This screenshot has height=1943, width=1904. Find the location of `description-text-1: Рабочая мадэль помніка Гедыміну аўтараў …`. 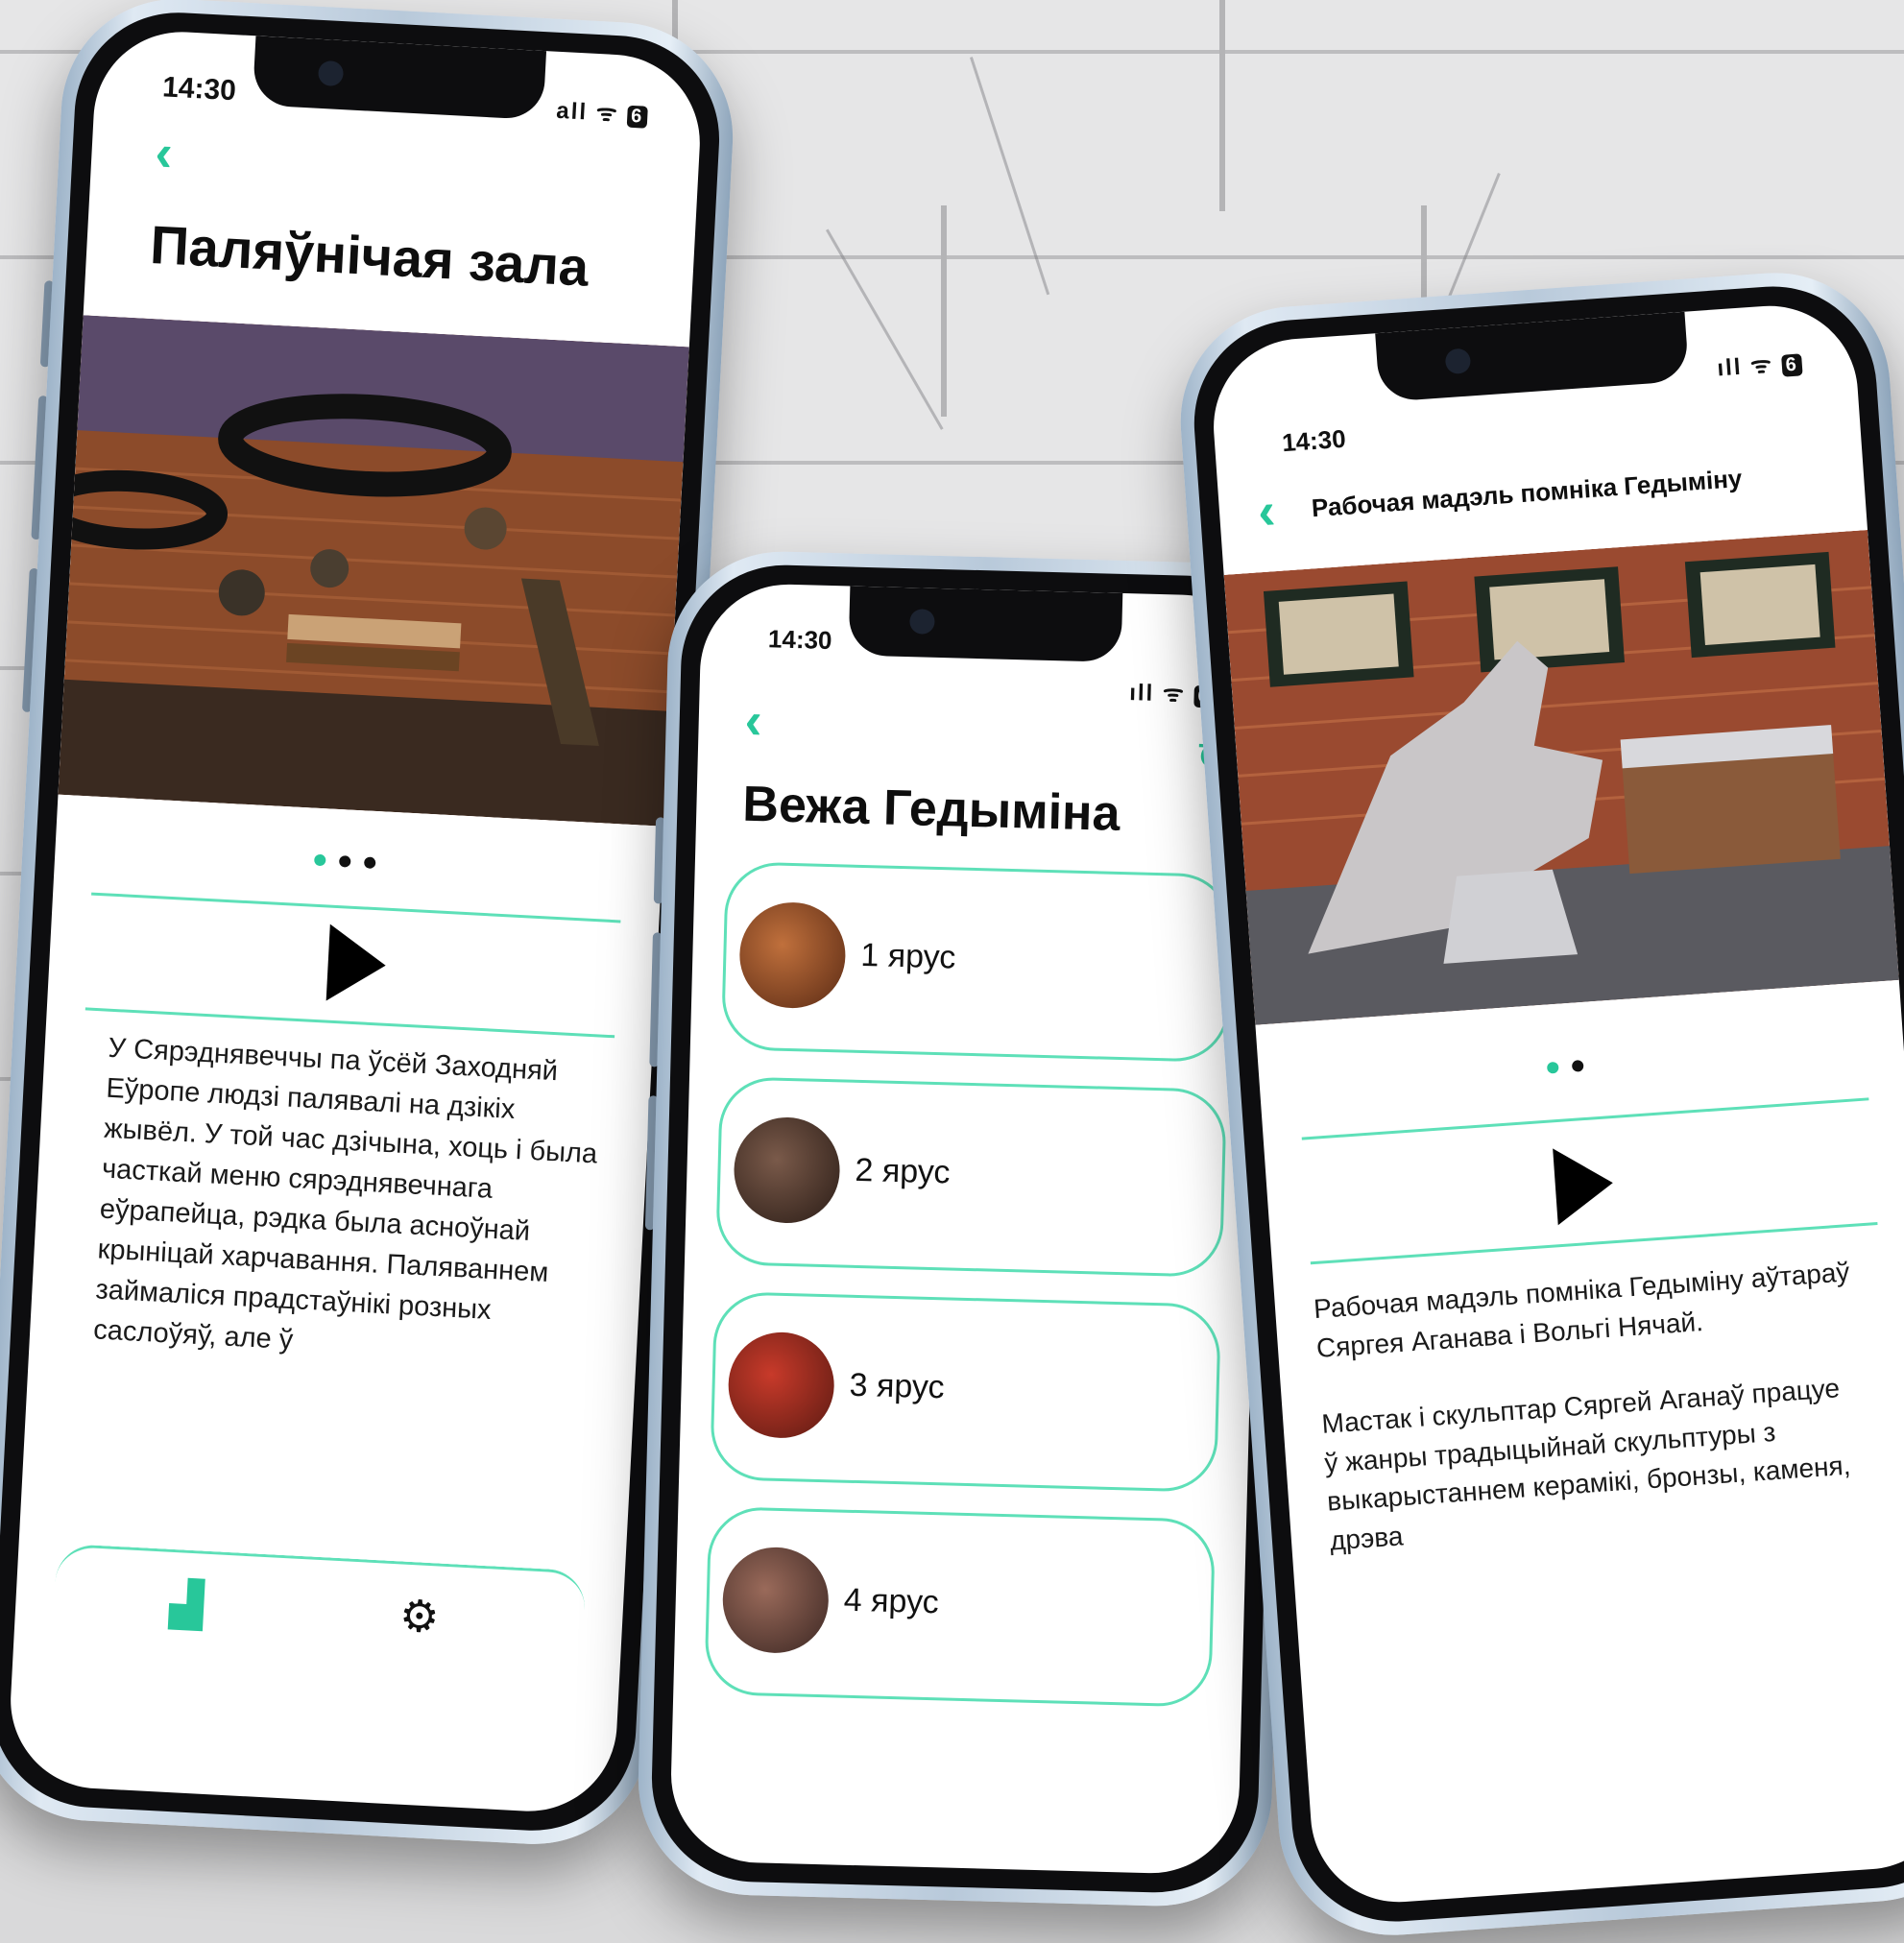

description-text-1: Рабочая мадэль помніка Гедыміну аўтараў … is located at coordinates (1582, 1310).